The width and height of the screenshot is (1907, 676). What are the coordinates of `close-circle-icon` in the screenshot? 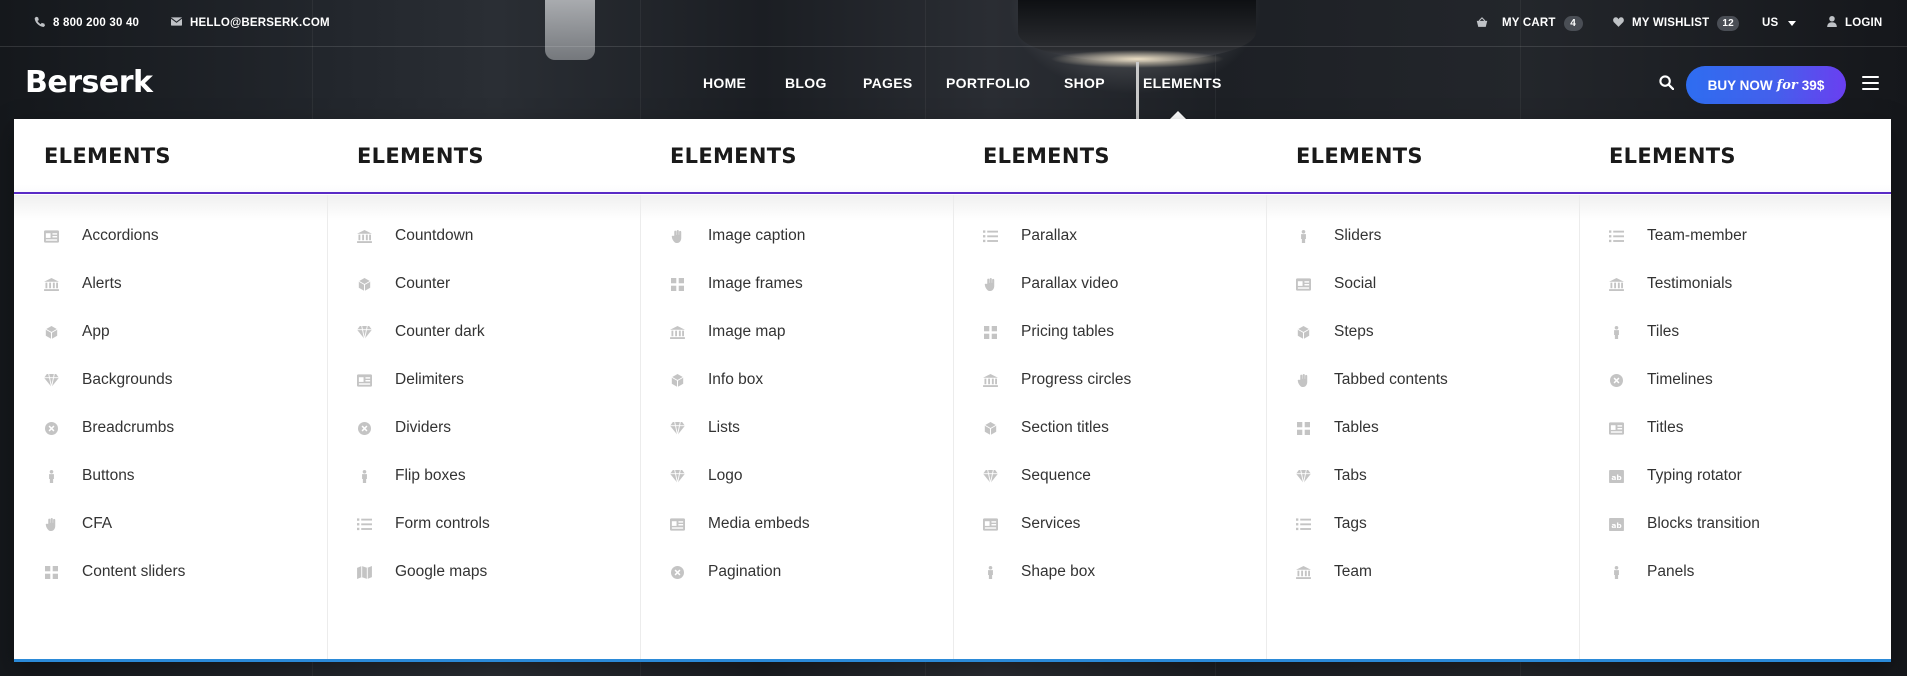 It's located at (63, 428).